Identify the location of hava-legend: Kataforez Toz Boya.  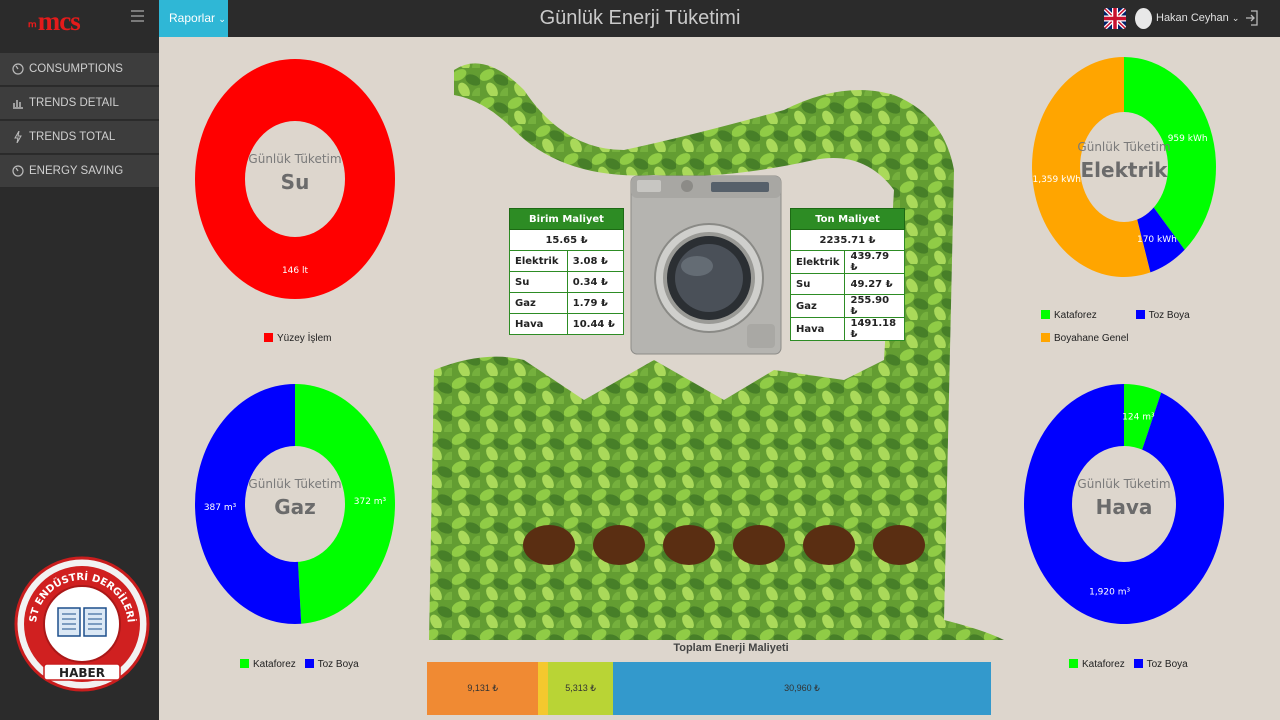
(1139, 664).